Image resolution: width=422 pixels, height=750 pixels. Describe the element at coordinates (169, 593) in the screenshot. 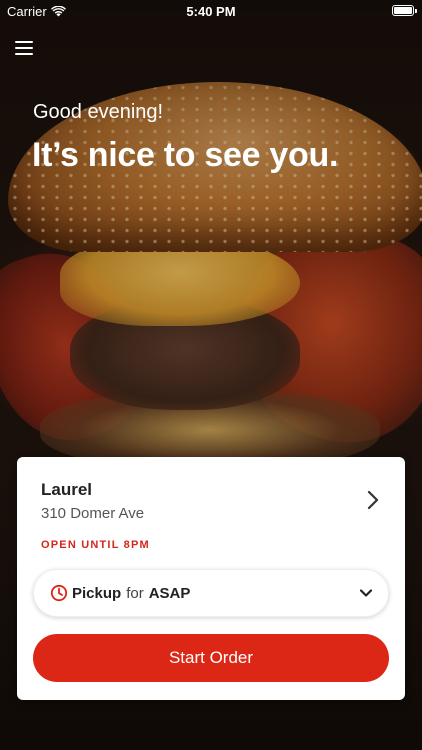

I see `pickup-time-value: ASAP` at that location.